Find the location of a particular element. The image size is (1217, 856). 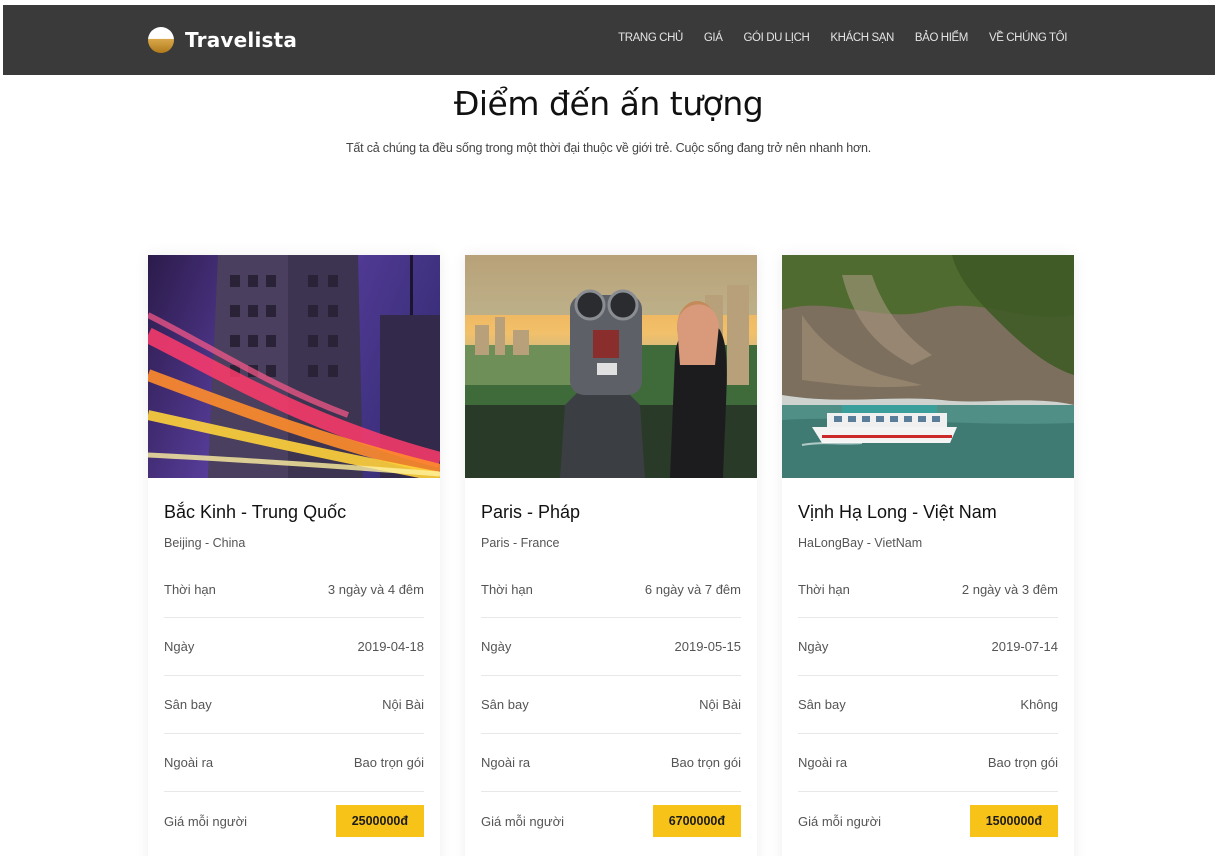

detail-row-date: Ngày 2019-04-18 is located at coordinates (294, 647).